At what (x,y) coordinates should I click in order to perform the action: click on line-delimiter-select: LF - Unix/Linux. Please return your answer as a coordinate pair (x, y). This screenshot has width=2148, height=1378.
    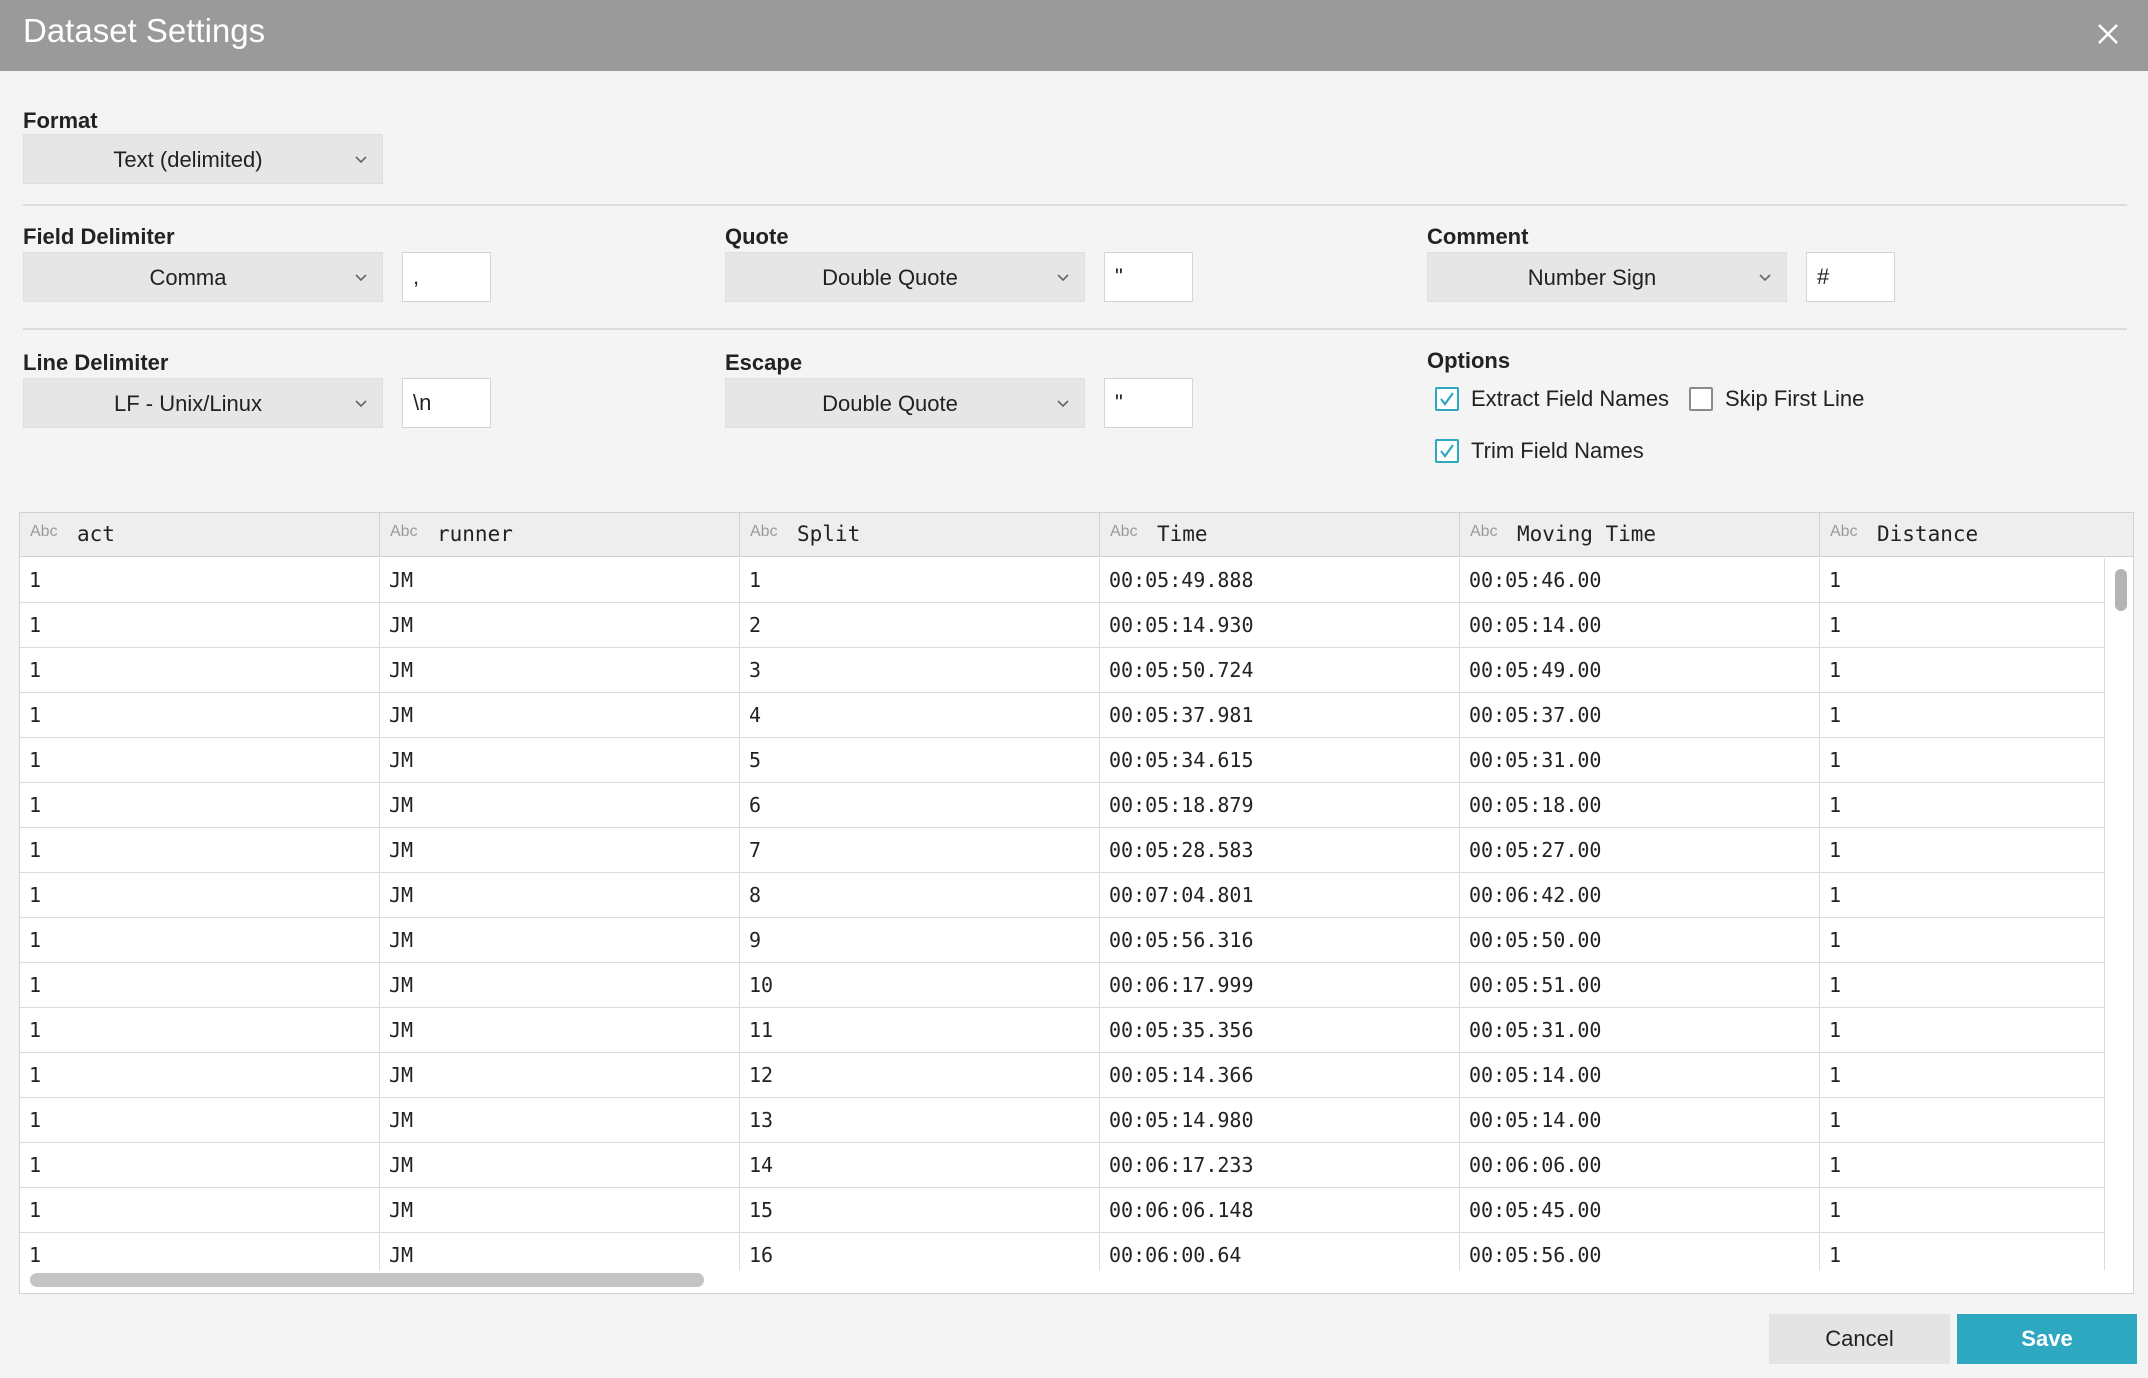
    Looking at the image, I should click on (203, 403).